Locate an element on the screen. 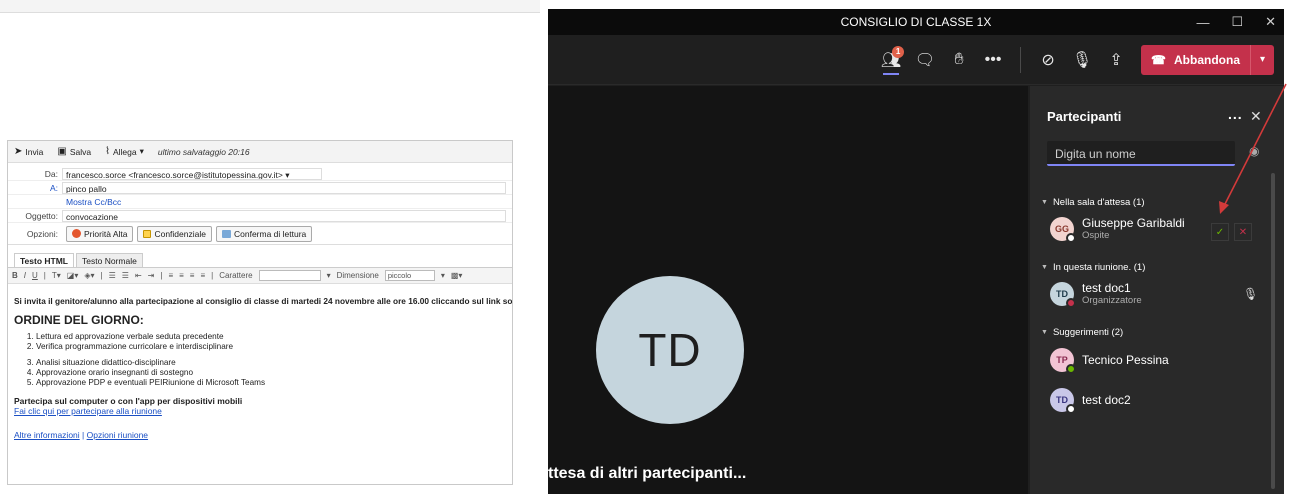 This screenshot has width=1291, height=494. leave-button-group: ☎ Abbandona ▾ is located at coordinates (1207, 59).